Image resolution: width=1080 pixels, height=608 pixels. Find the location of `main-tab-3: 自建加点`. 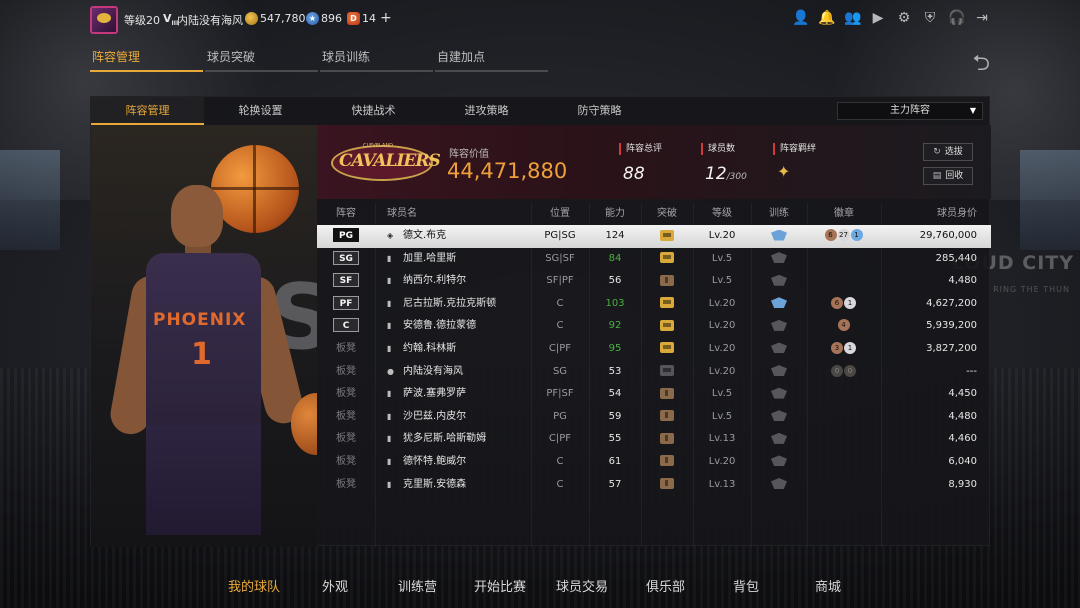

main-tab-3: 自建加点 is located at coordinates (491, 60).